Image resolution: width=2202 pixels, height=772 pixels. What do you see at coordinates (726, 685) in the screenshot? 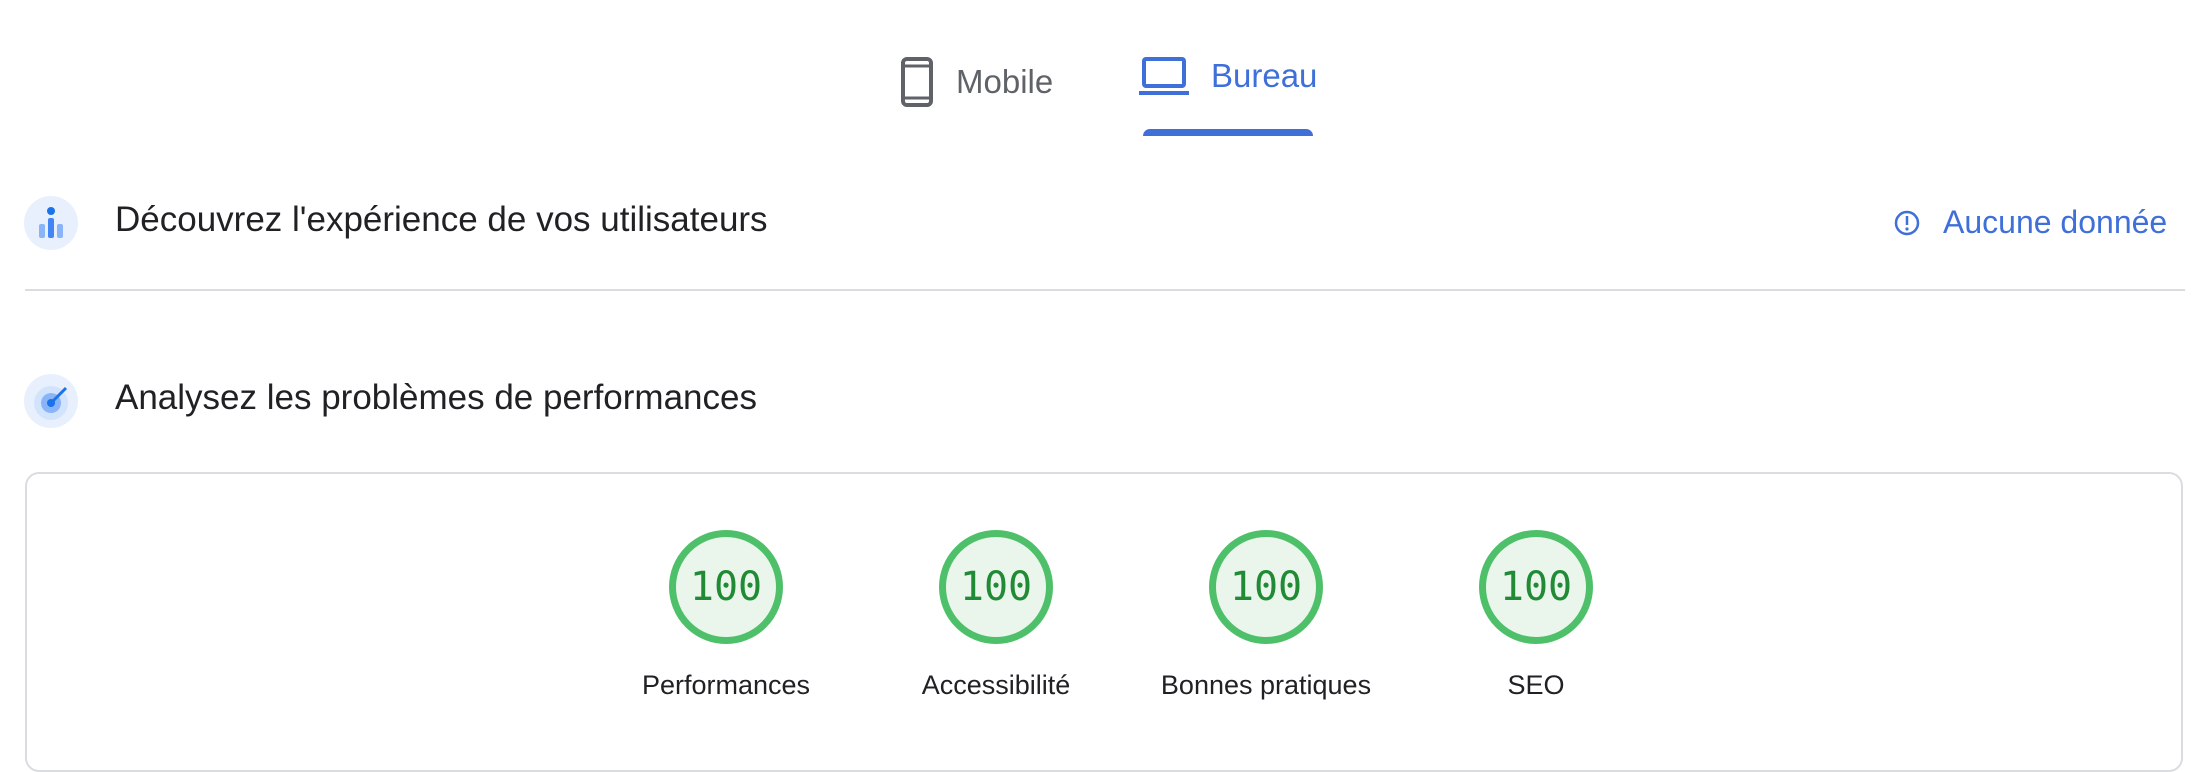
I see `score-label: Performances` at bounding box center [726, 685].